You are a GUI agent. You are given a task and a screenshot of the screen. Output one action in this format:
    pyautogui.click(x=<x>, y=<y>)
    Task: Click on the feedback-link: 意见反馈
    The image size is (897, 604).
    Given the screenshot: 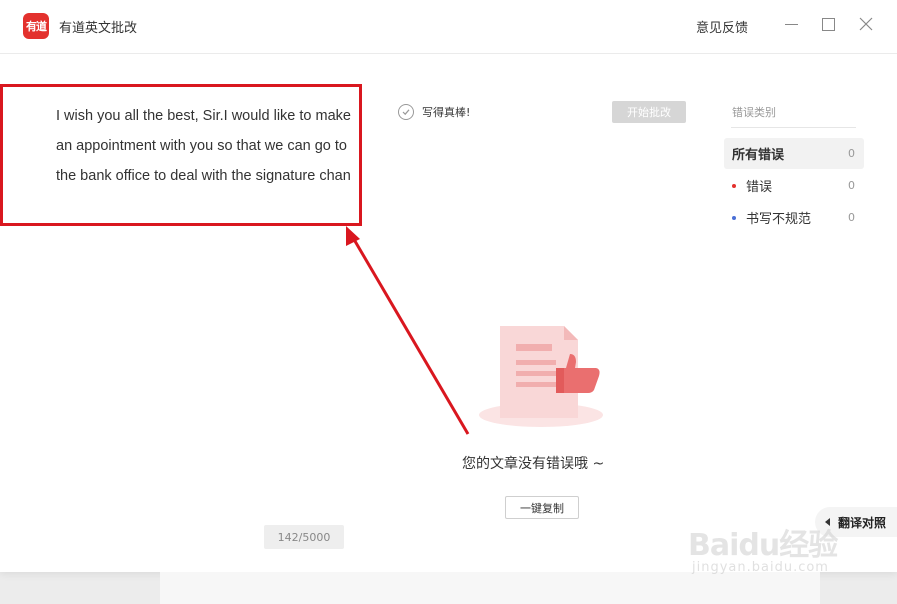 What is the action you would take?
    pyautogui.click(x=722, y=26)
    